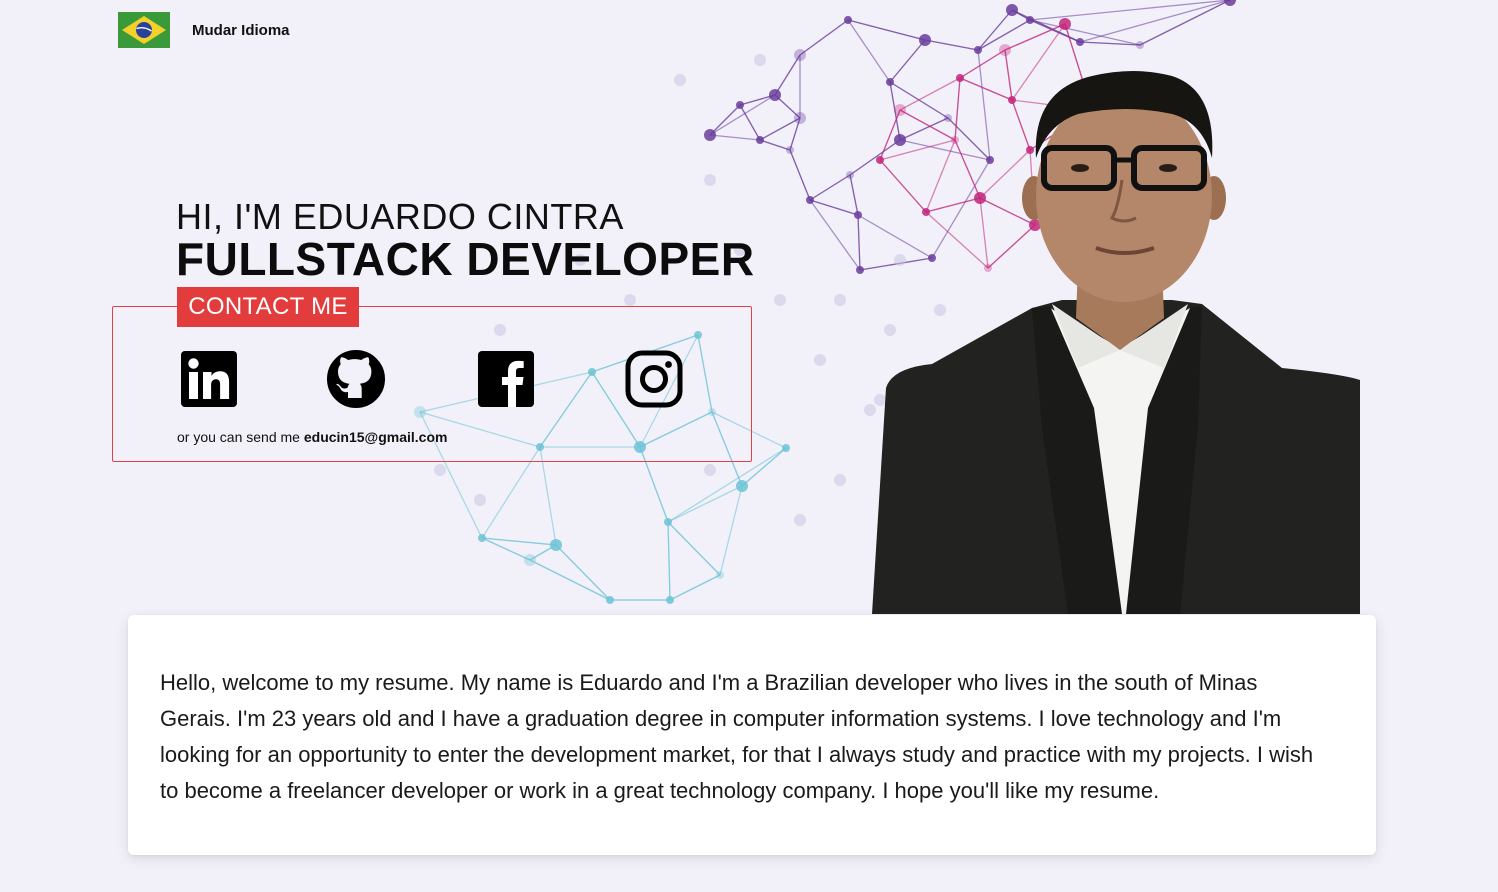 Image resolution: width=1498 pixels, height=892 pixels. Describe the element at coordinates (268, 307) in the screenshot. I see `contact-me-label: CONTACT ME` at that location.